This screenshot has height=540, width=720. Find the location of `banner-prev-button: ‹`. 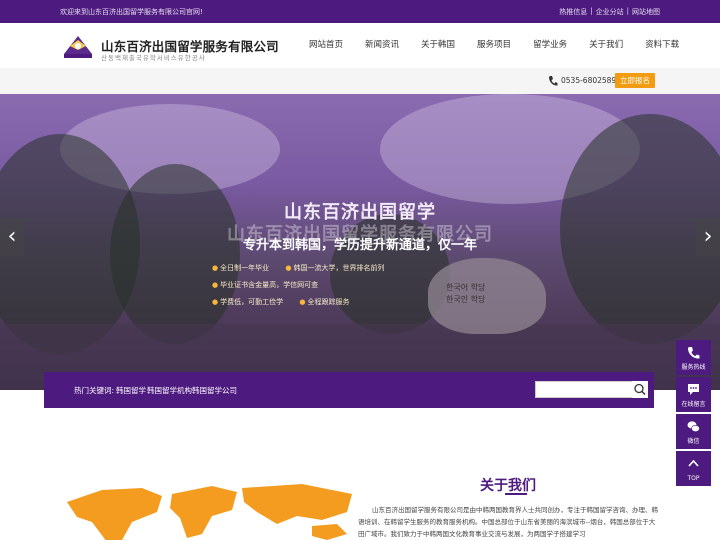

banner-prev-button: ‹ is located at coordinates (12, 237).